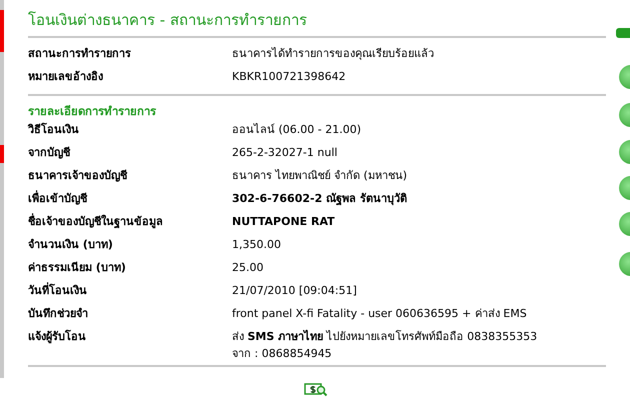 This screenshot has width=630, height=411. I want to click on field-label: เพื่อเข้าบัญชี, so click(58, 198).